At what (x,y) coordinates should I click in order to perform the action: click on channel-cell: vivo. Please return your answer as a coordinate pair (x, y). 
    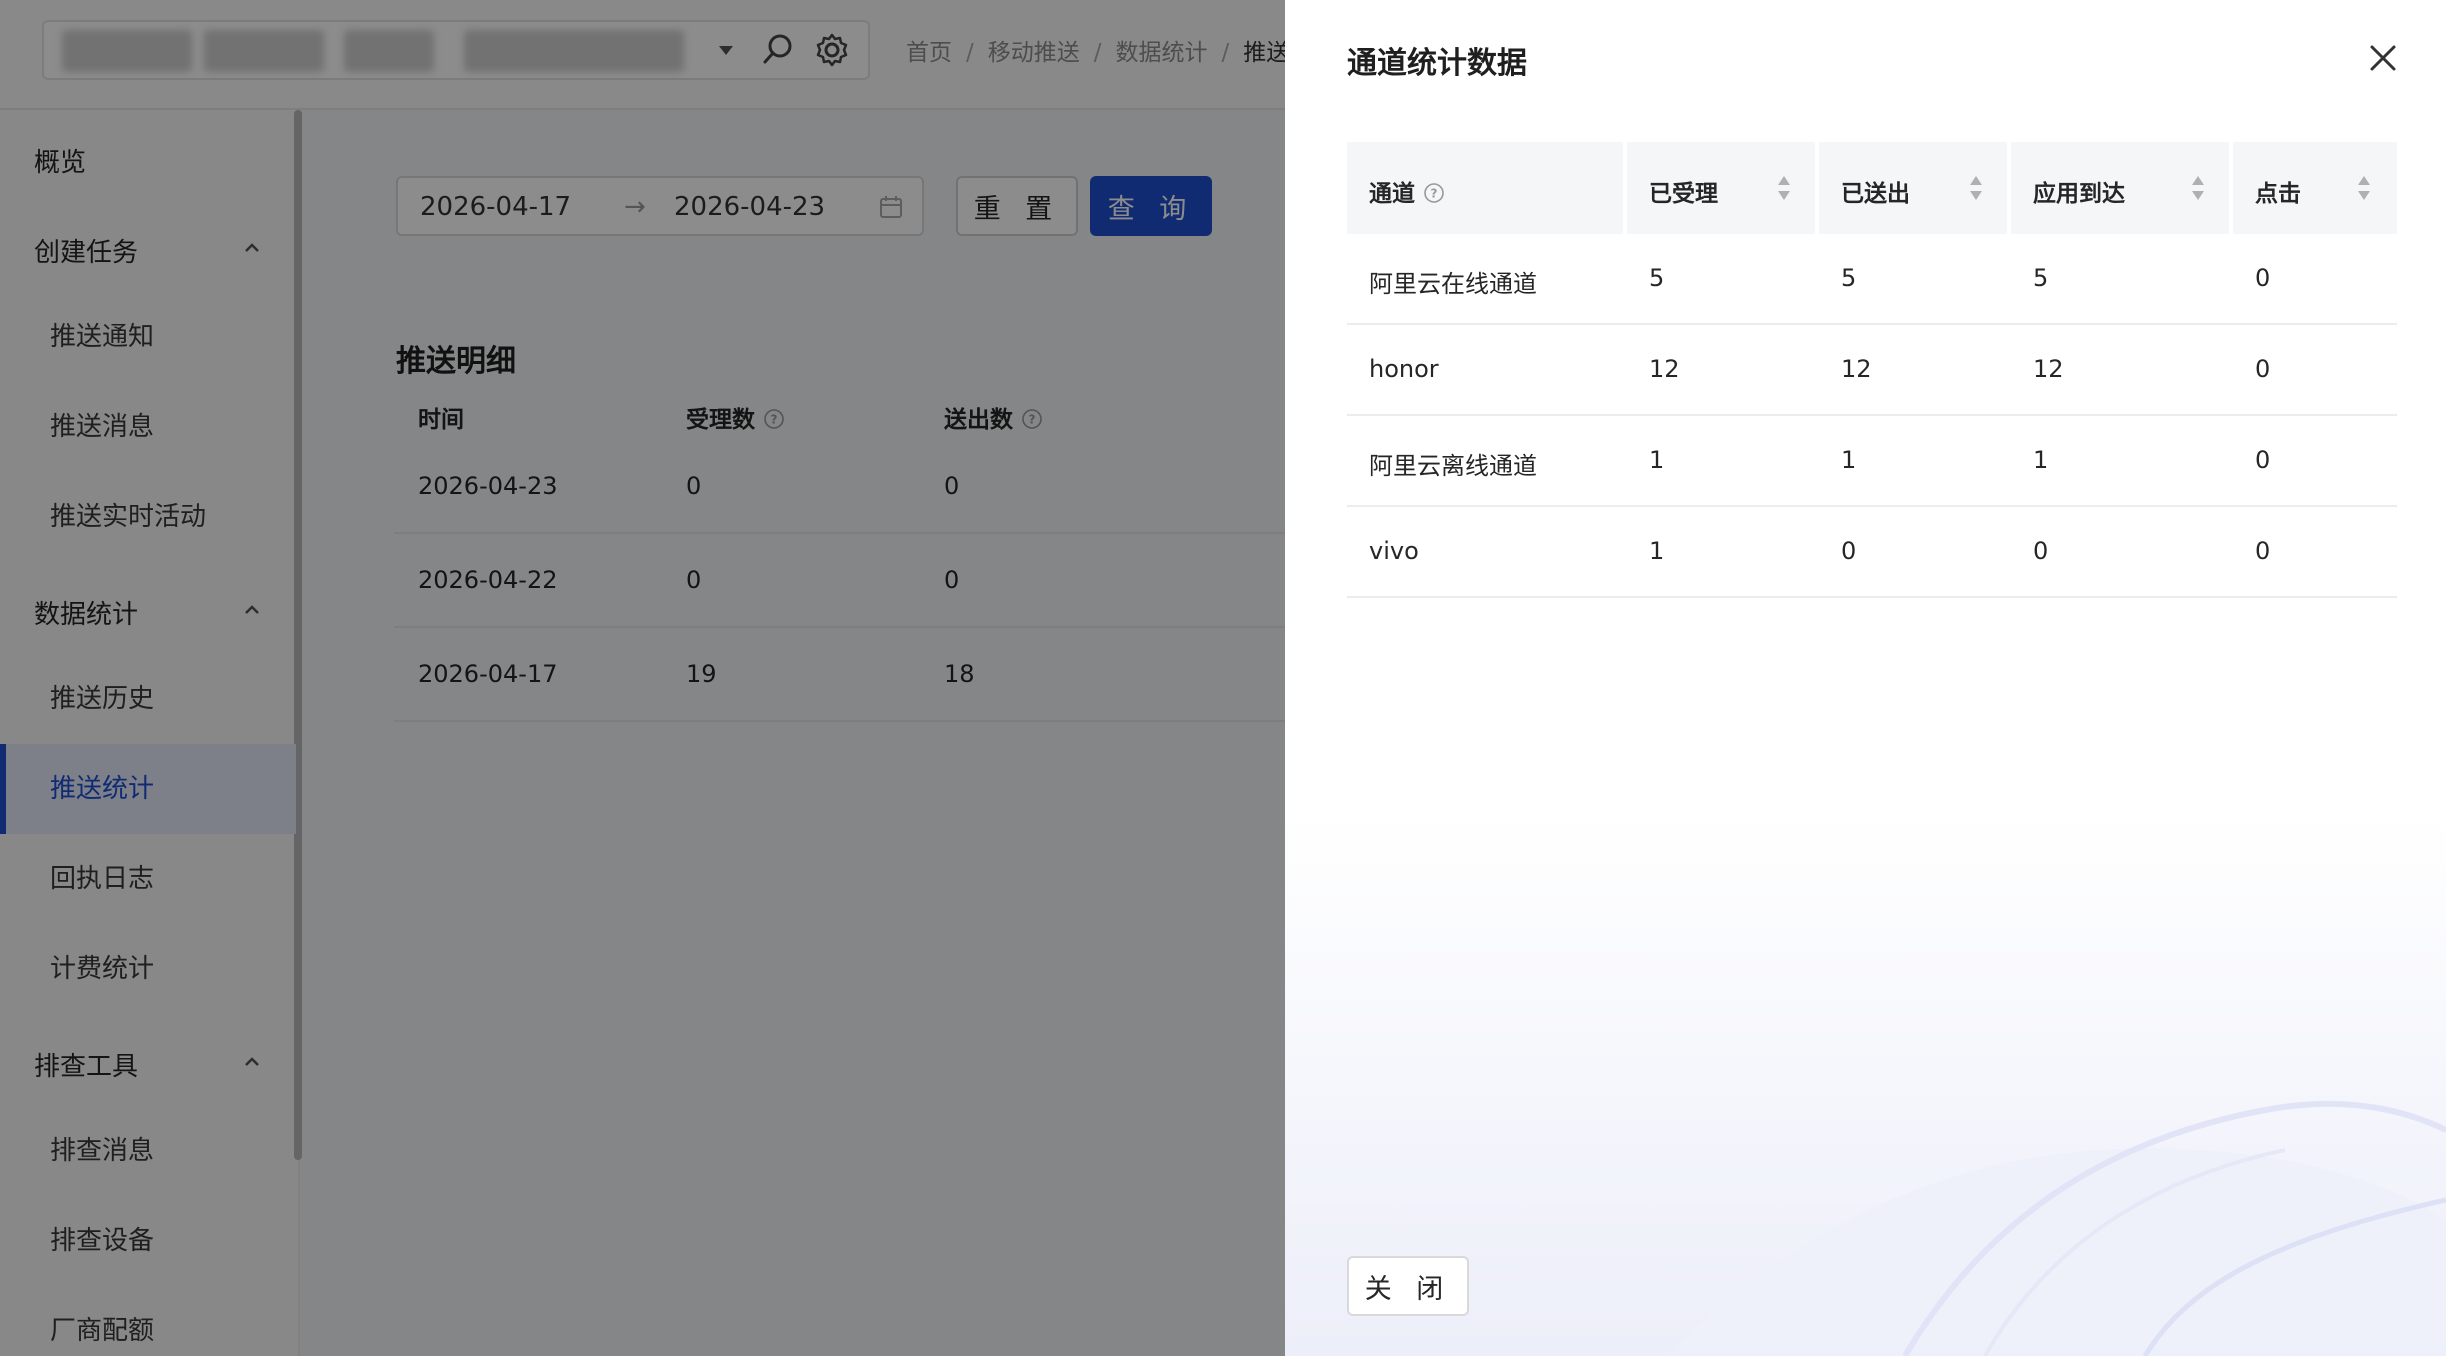
    Looking at the image, I should click on (1394, 551).